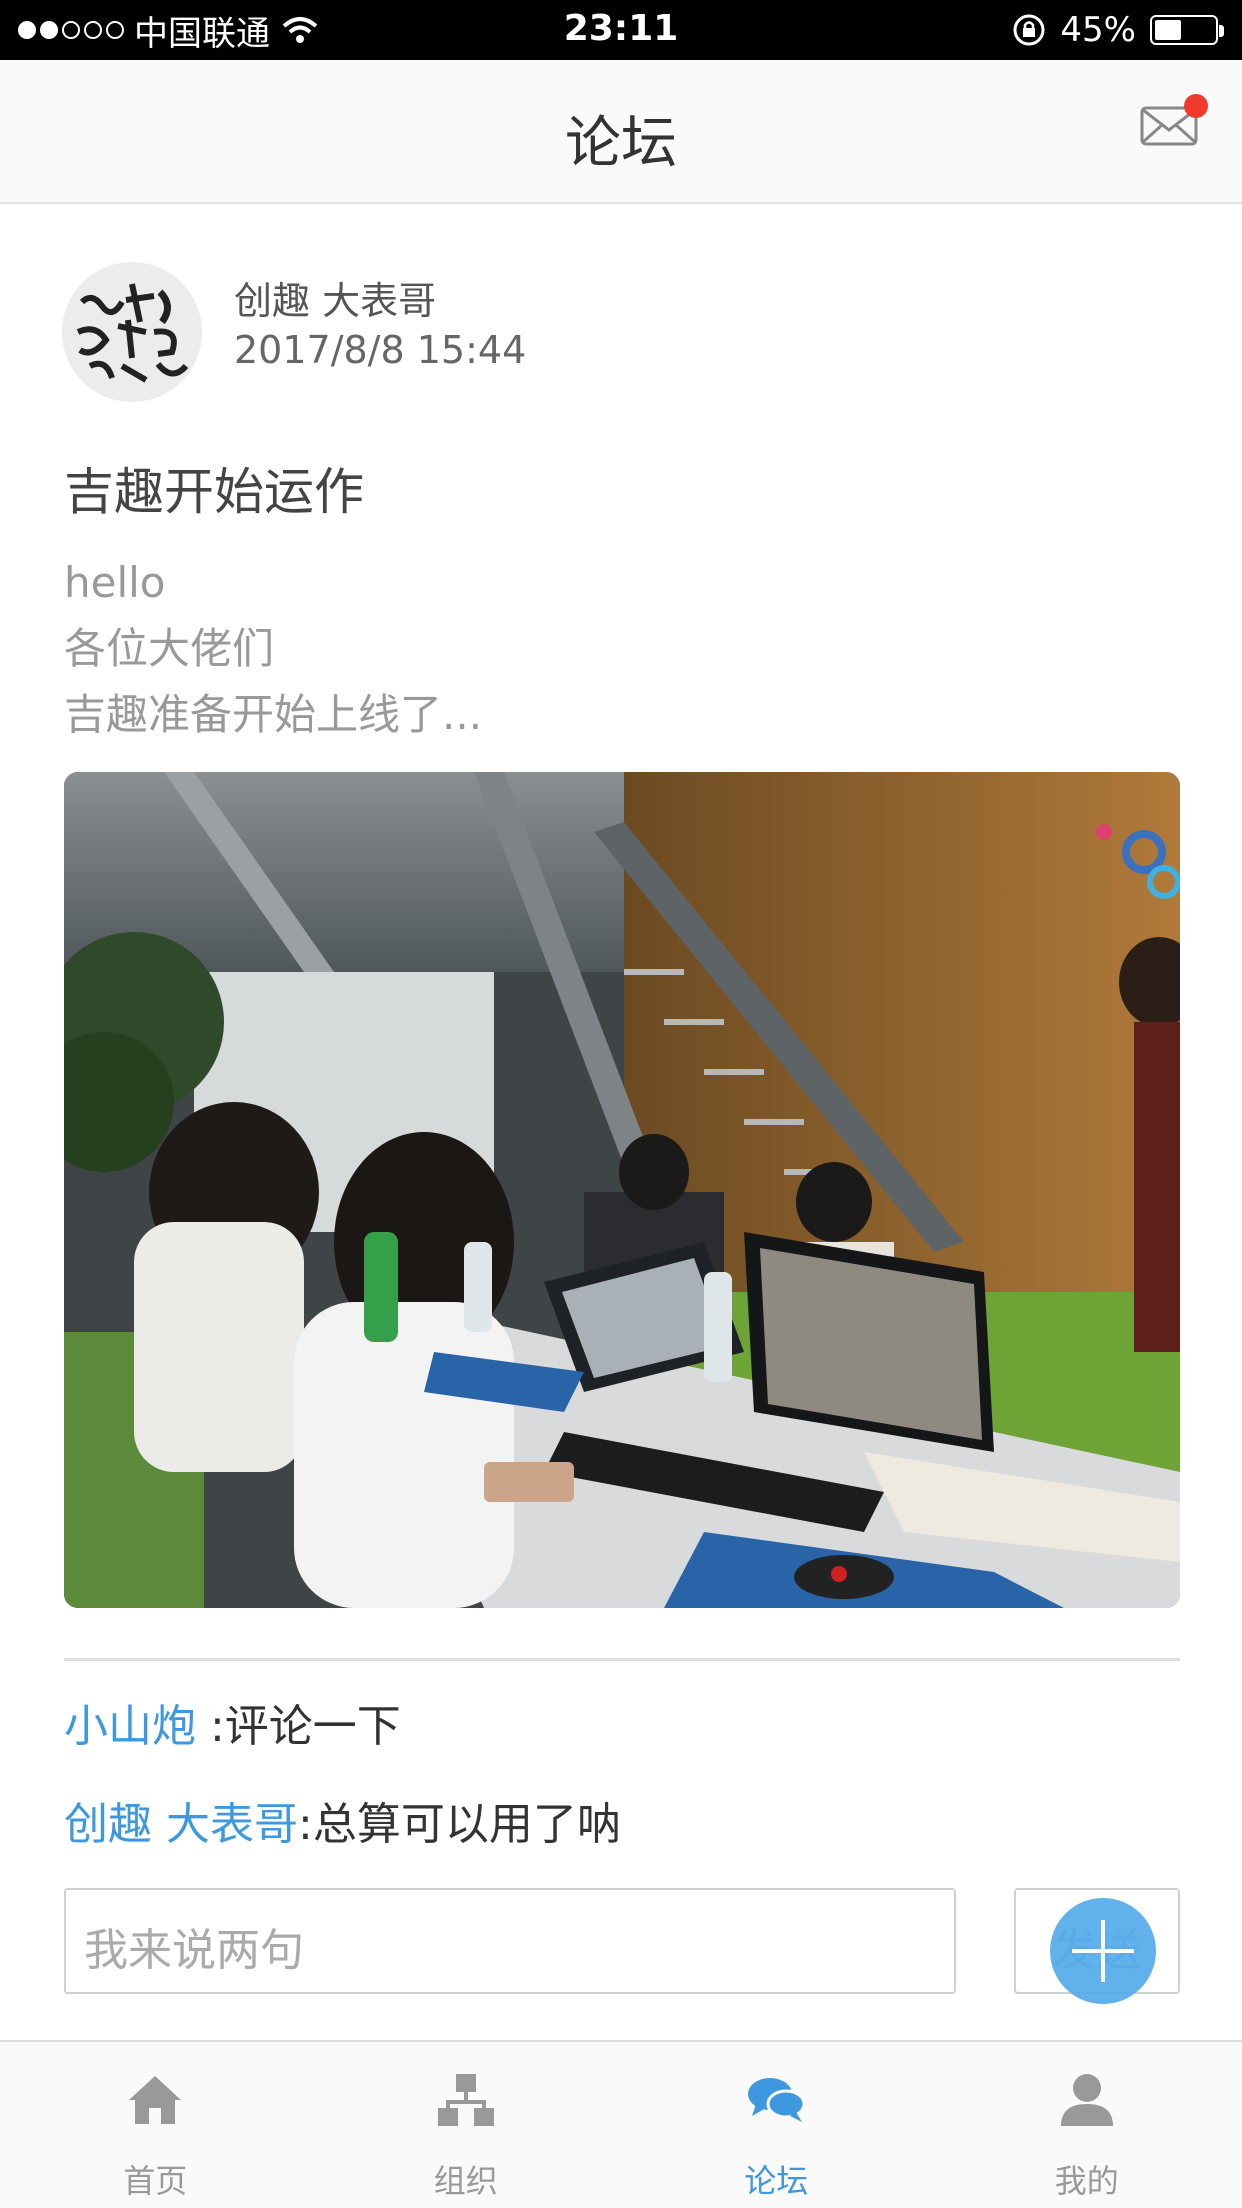 This screenshot has width=1242, height=2208. What do you see at coordinates (380, 350) in the screenshot?
I see `post-timestamp: 2017/8/8 15:44` at bounding box center [380, 350].